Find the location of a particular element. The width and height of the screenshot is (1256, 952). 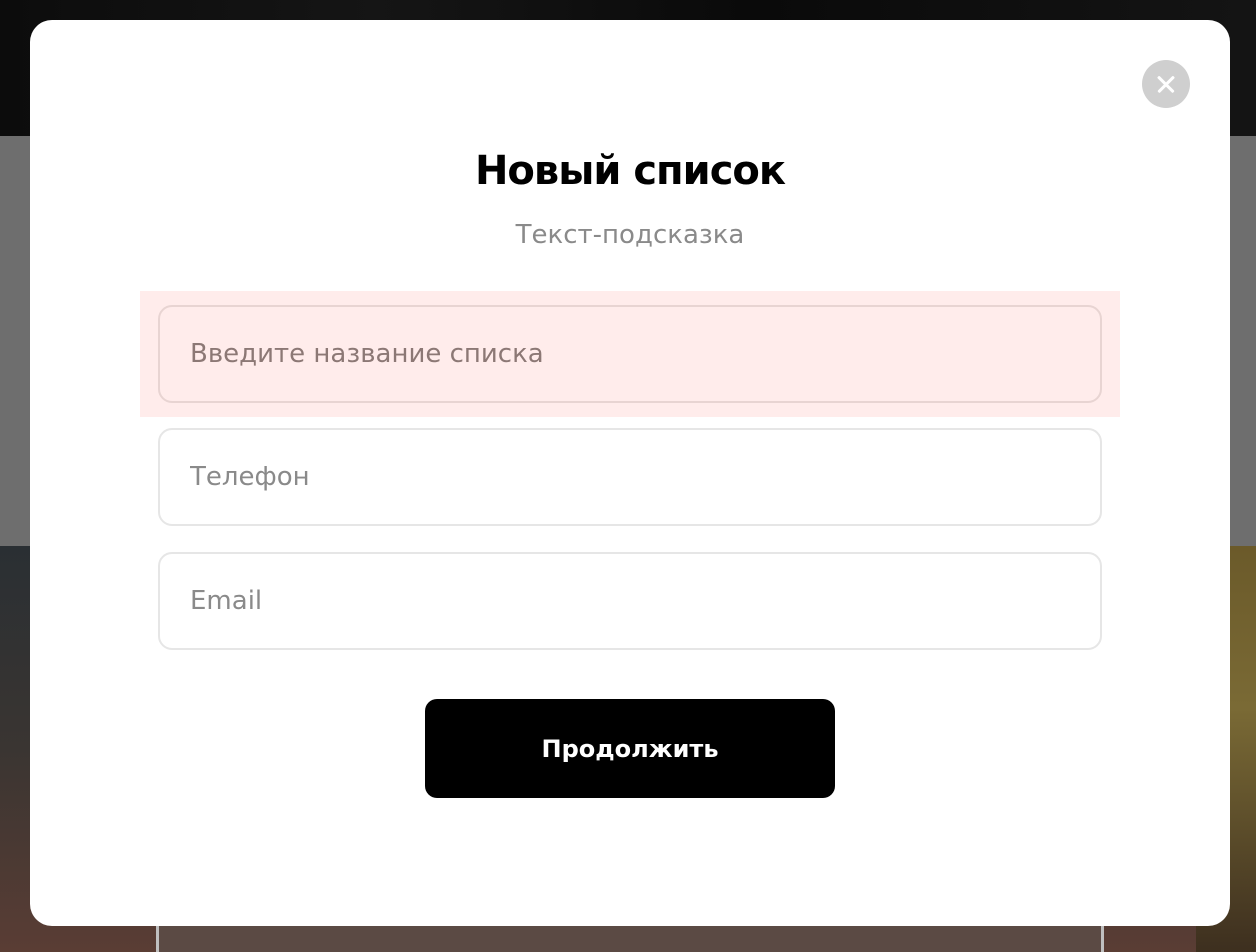

list-name-input is located at coordinates (630, 354).